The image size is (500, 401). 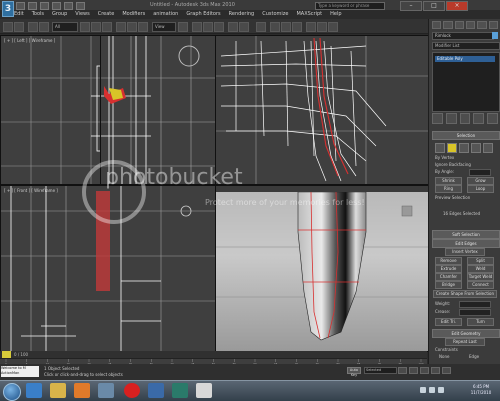 What do you see at coordinates (8, 9) in the screenshot?
I see `app-logo-icon: 3` at bounding box center [8, 9].